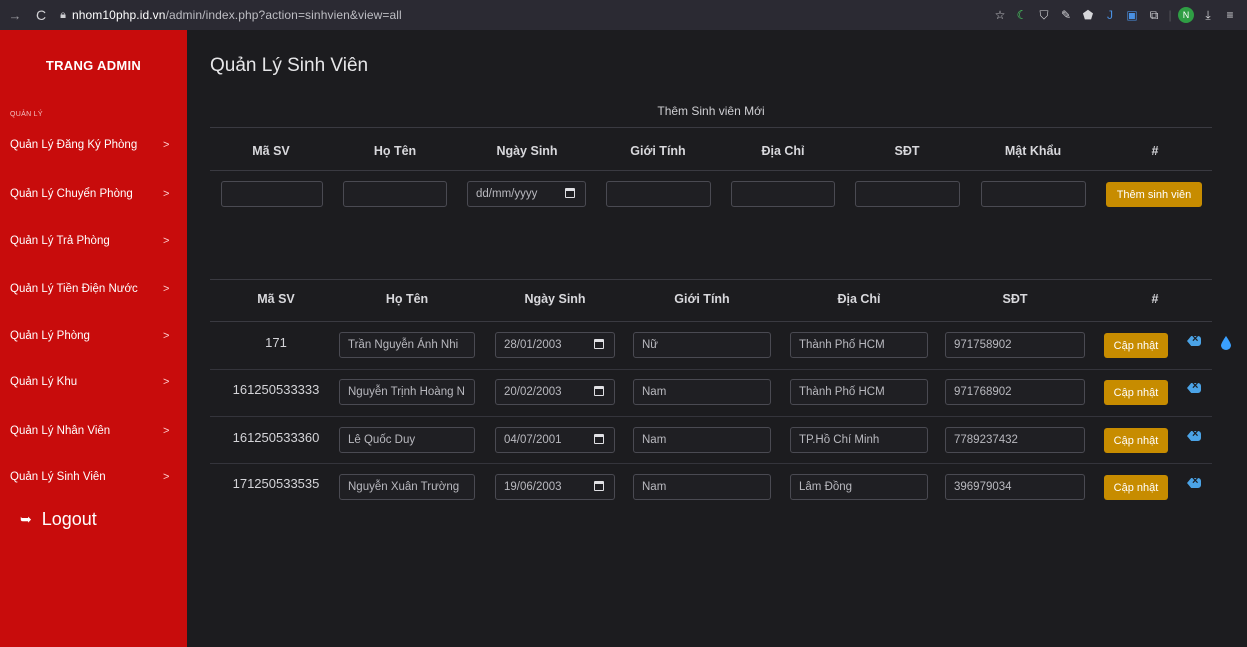 This screenshot has width=1247, height=647. I want to click on new-ma-sv-input, so click(272, 194).